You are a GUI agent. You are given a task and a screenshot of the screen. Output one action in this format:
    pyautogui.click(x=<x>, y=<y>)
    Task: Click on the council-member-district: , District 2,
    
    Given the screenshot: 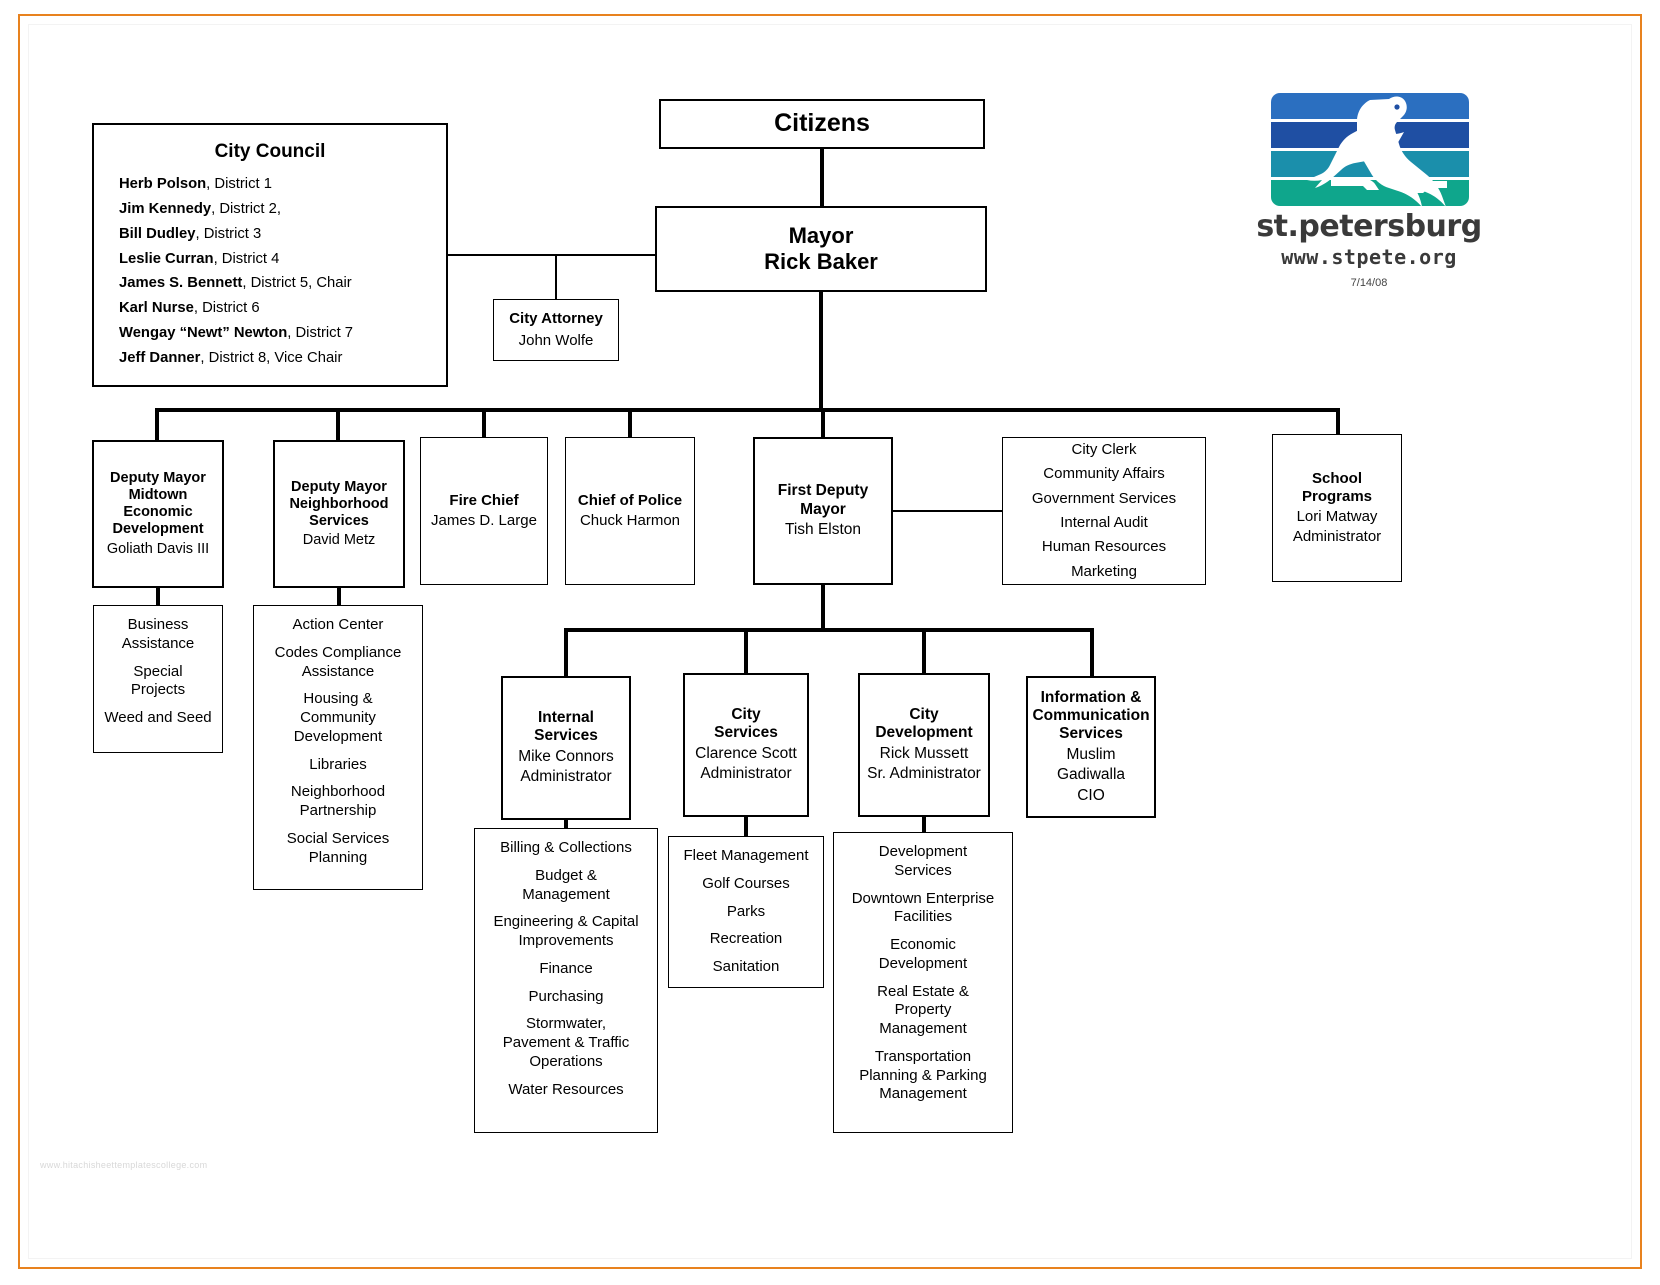 What is the action you would take?
    pyautogui.click(x=246, y=208)
    